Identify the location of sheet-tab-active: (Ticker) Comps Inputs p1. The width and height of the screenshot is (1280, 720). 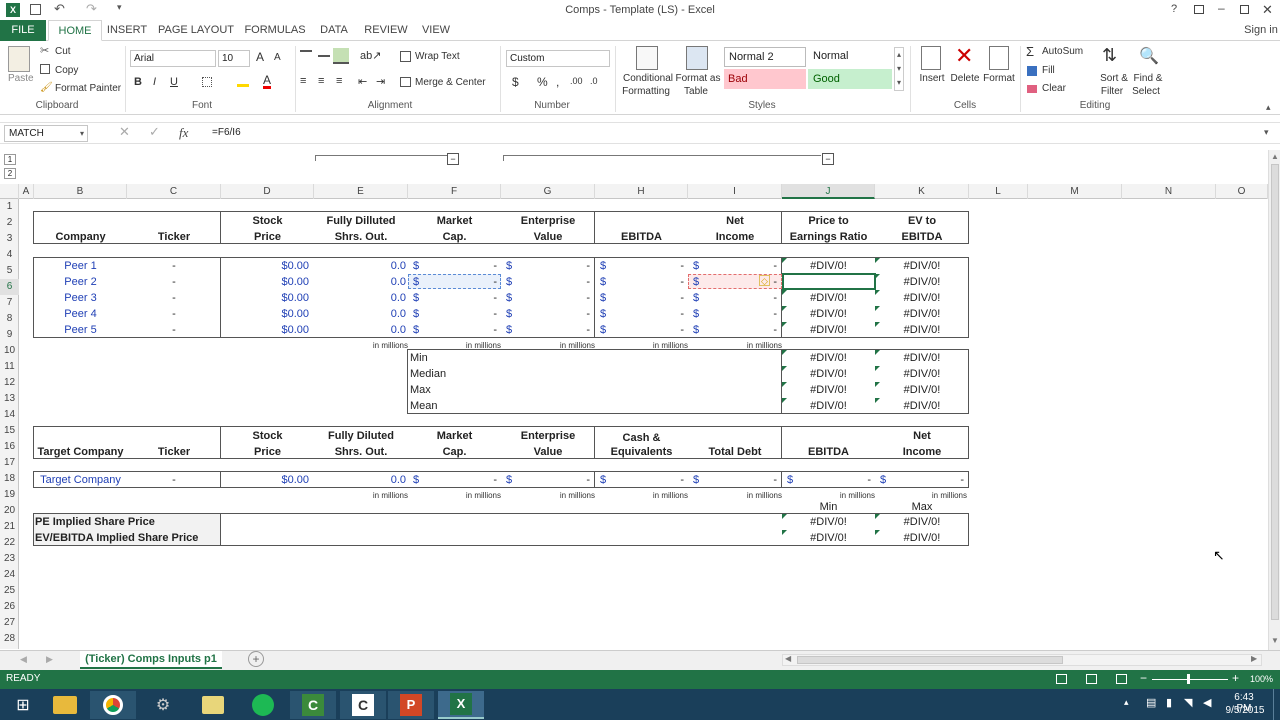
(151, 660).